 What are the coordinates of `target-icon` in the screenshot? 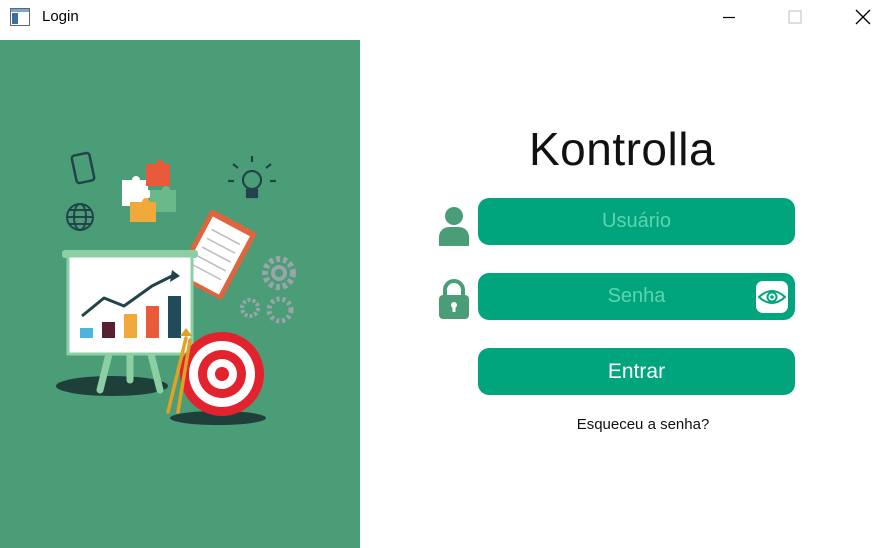 It's located at (222, 374).